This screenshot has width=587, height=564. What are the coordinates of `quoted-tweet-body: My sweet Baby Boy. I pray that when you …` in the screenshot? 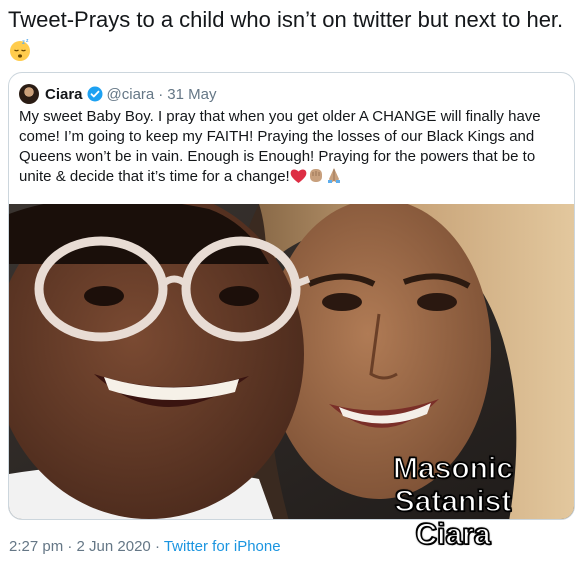 It's located at (280, 146).